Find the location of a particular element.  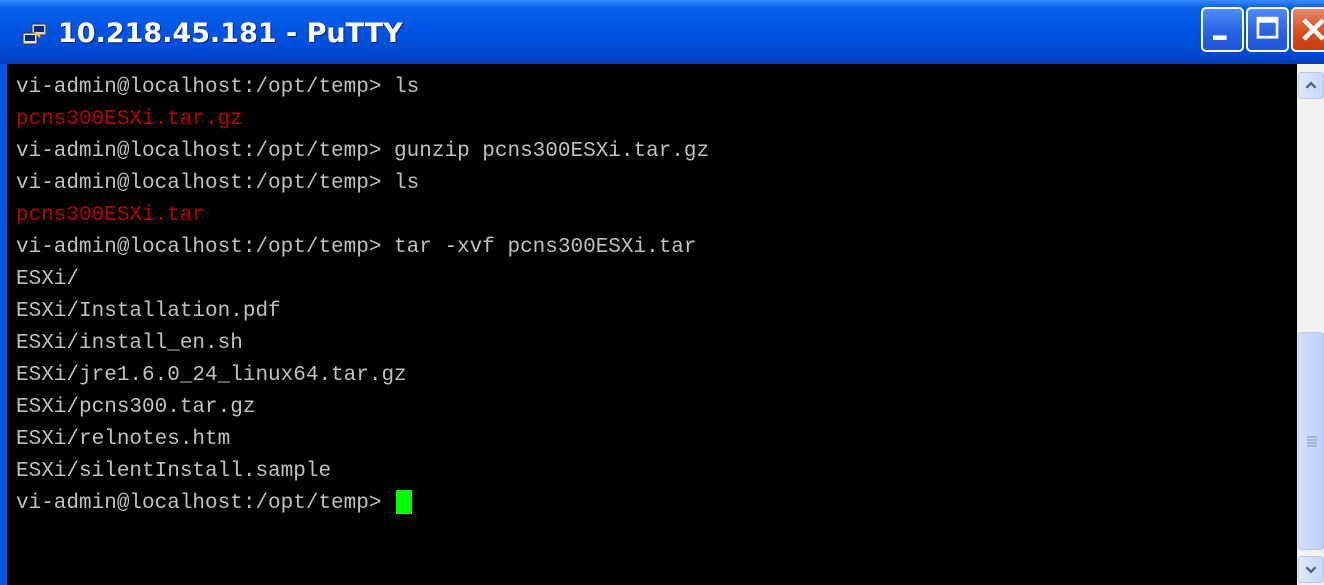

terminal-line: ESXi/install_en.sh is located at coordinates (129, 343).